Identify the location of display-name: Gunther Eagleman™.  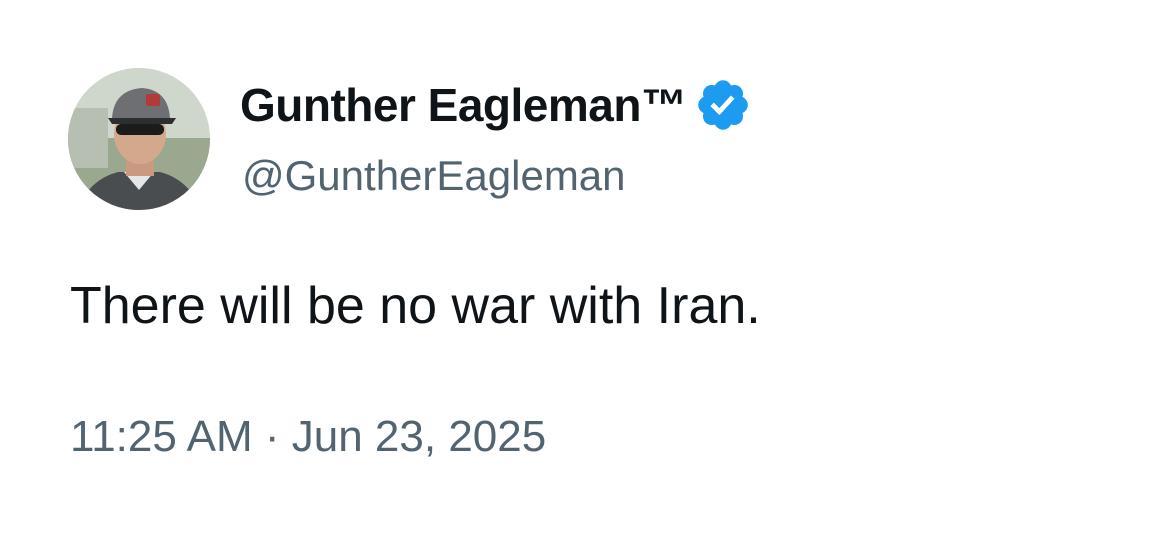
(463, 105).